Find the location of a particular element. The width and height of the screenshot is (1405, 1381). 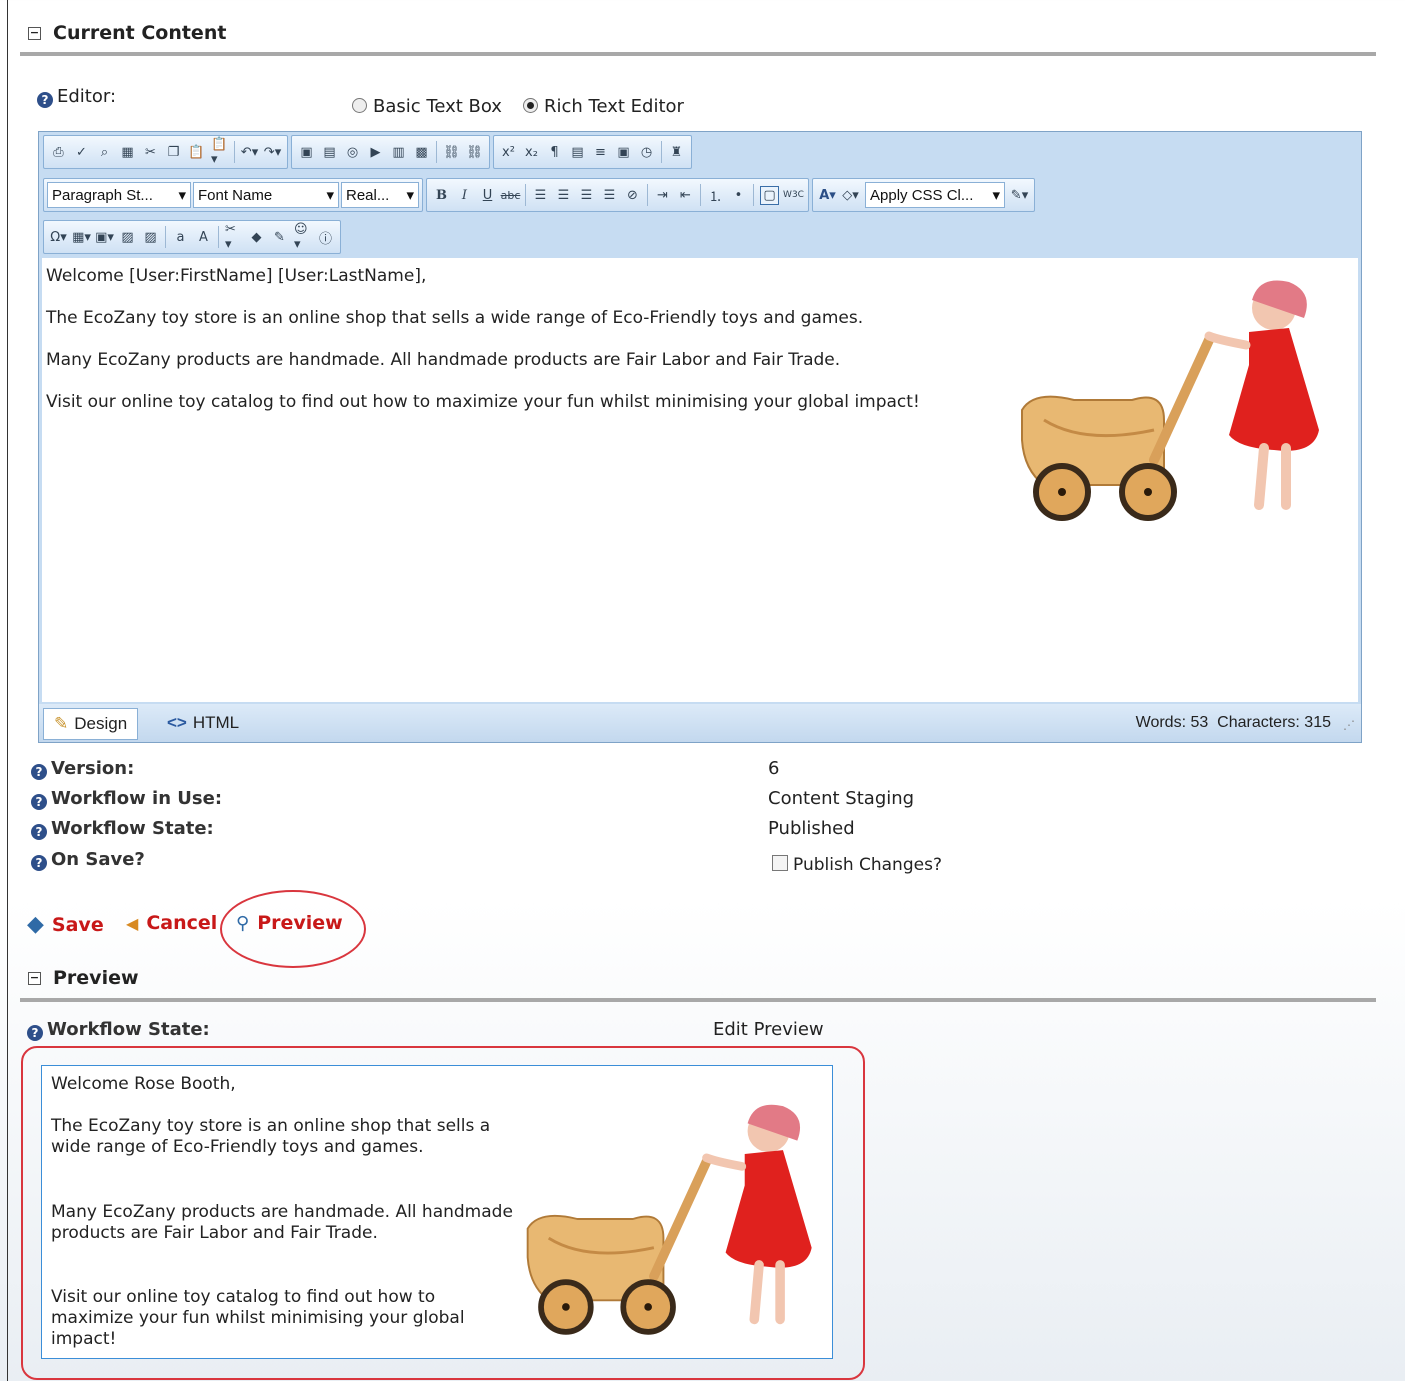

back-arrow-icon: ◀ is located at coordinates (132, 923).